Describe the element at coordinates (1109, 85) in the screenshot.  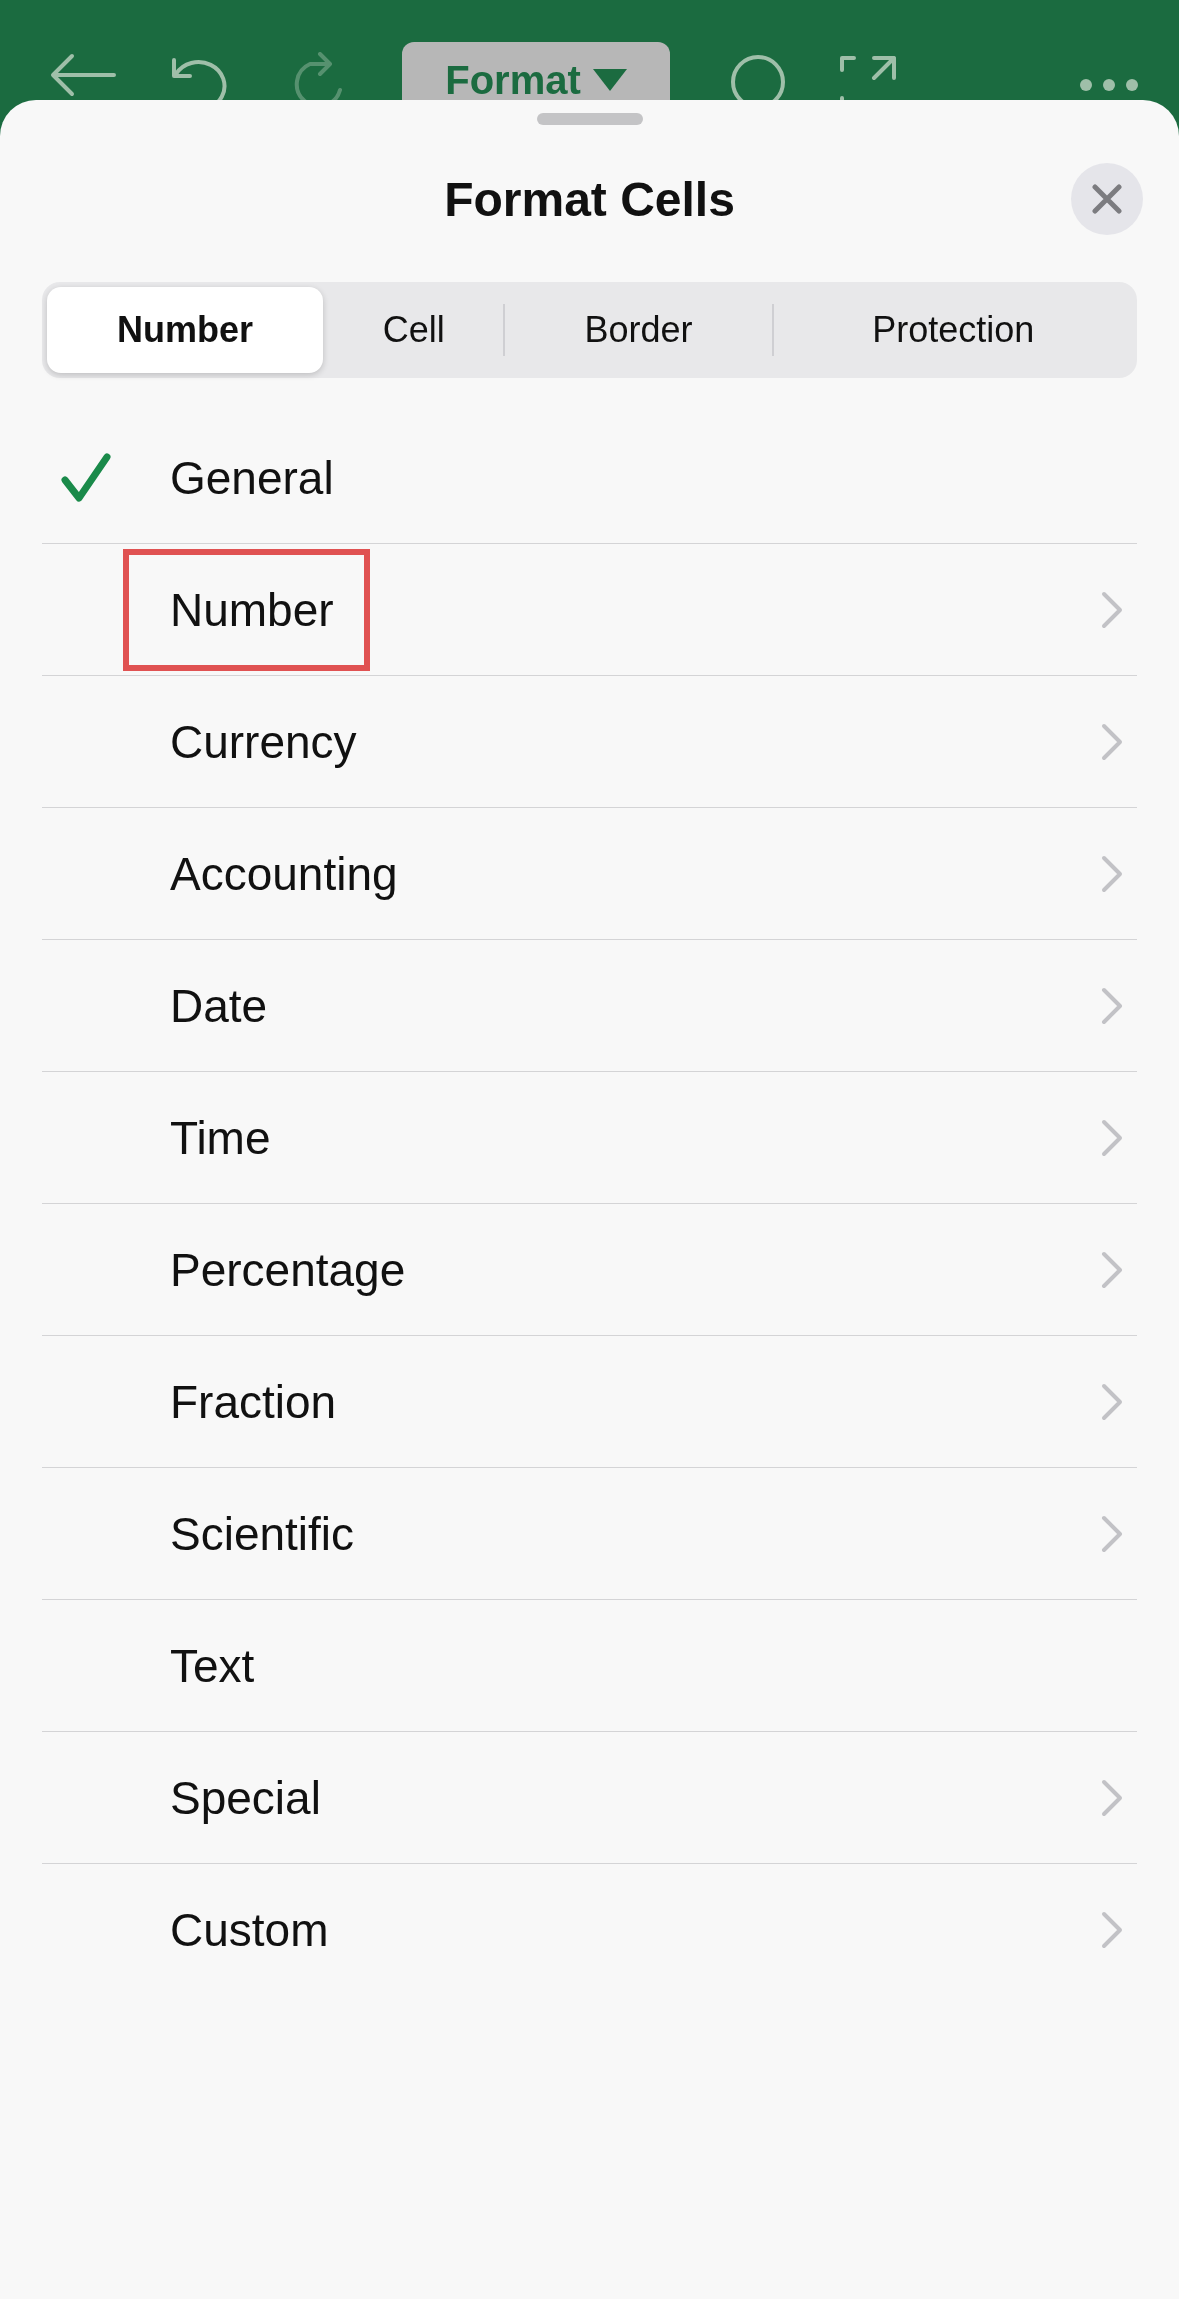
I see `more-icon` at that location.